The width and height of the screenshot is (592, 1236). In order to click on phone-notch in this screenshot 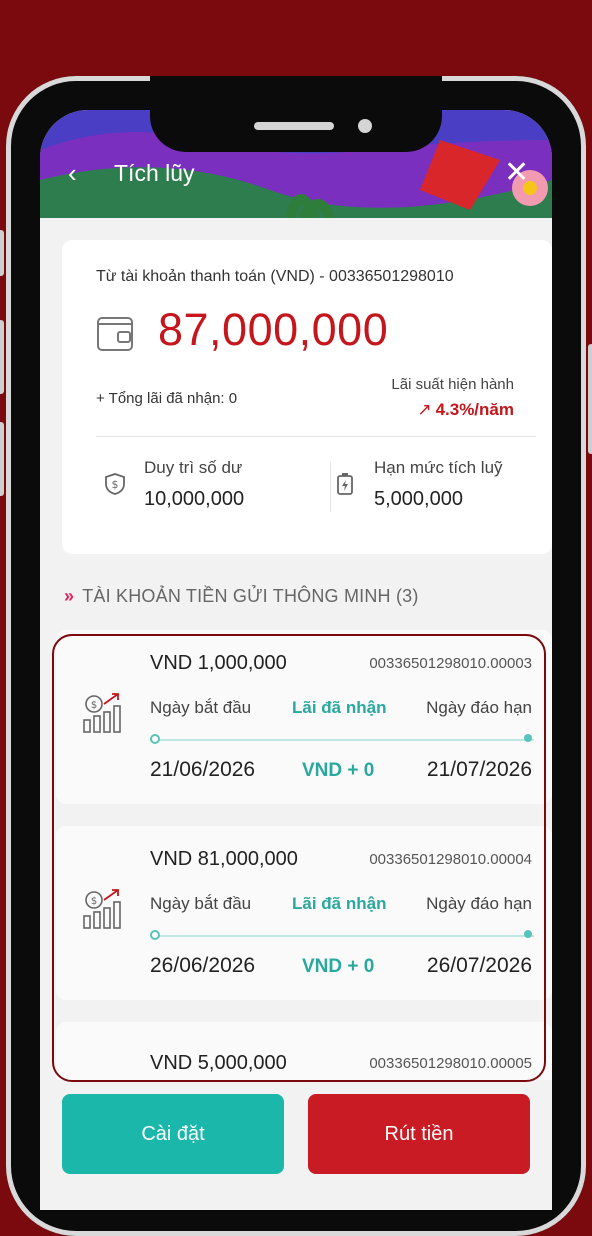, I will do `click(296, 114)`.